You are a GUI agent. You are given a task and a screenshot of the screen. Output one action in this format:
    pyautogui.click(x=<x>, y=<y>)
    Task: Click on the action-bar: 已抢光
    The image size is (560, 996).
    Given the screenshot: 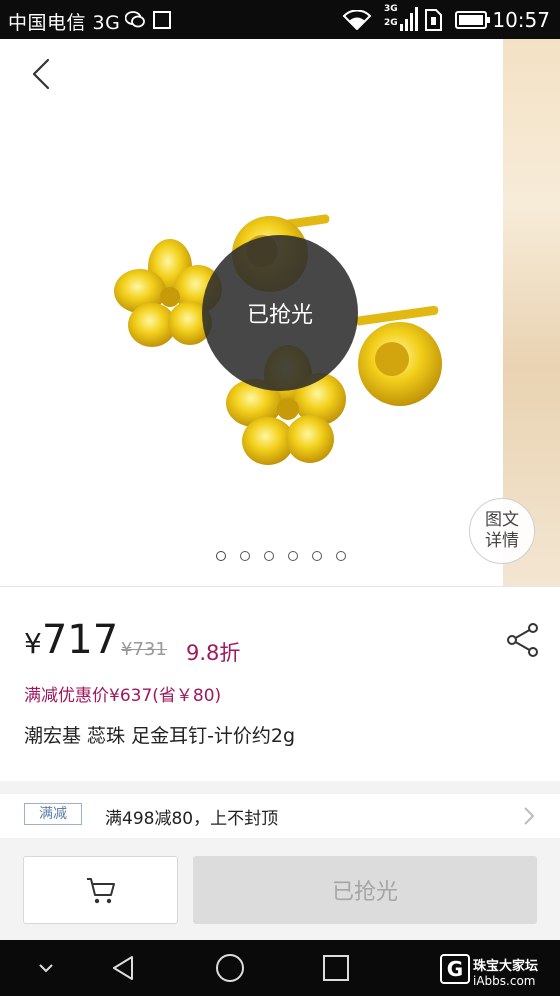 What is the action you would take?
    pyautogui.click(x=280, y=896)
    